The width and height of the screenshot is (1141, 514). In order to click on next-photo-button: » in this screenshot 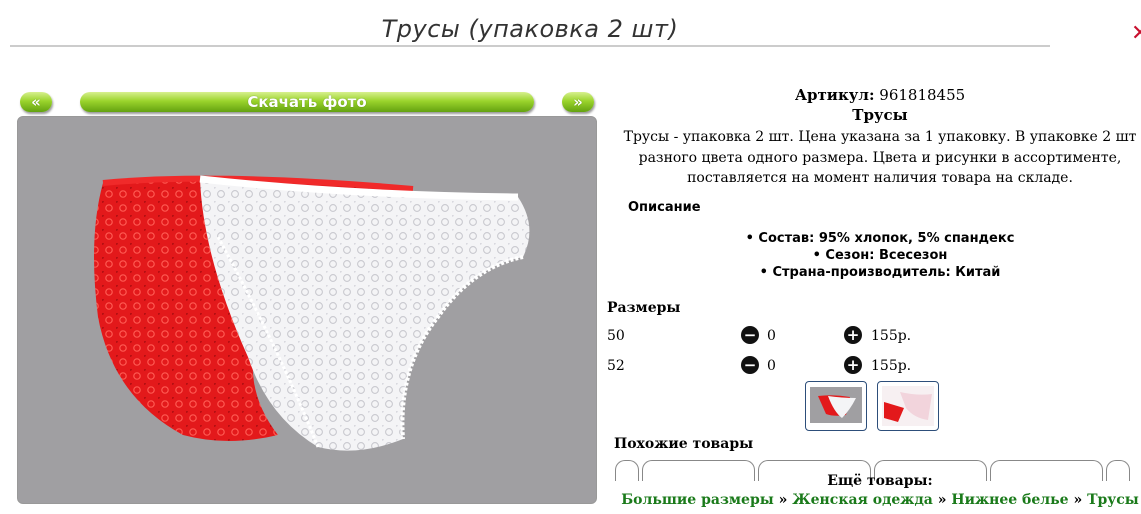, I will do `click(578, 102)`.